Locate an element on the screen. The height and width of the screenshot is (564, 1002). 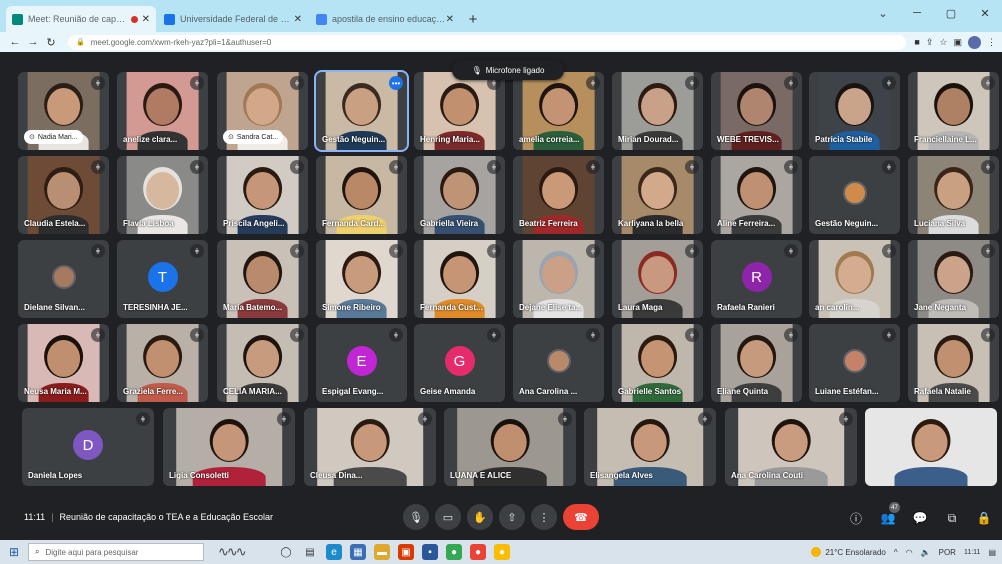
participant-tile: ǂ LUANA E ALICE is located at coordinates (510, 447).